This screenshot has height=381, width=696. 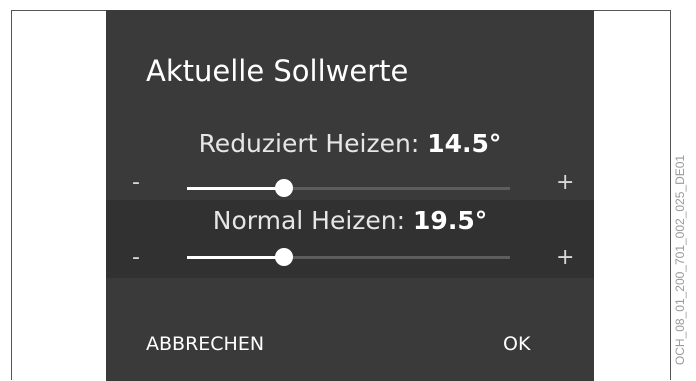 I want to click on setpoint-name: Reduziert Heizen:, so click(x=309, y=143).